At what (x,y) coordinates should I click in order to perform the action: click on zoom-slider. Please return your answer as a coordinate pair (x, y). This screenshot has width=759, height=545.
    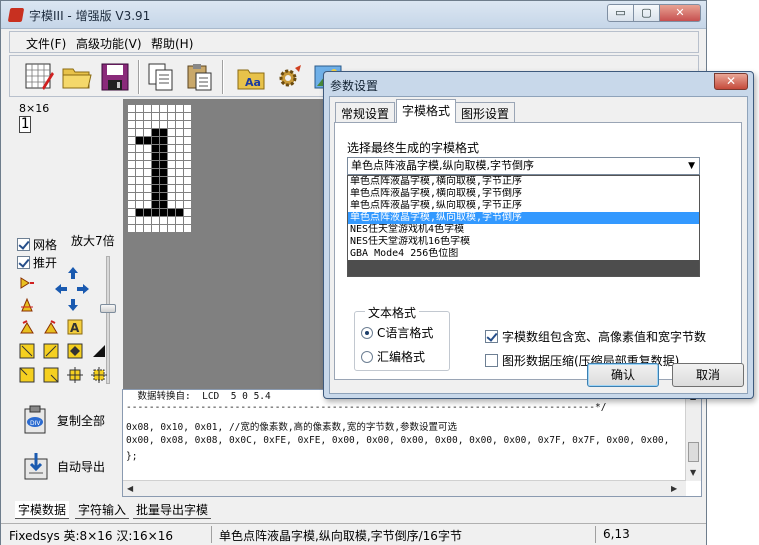
    Looking at the image, I should click on (108, 320).